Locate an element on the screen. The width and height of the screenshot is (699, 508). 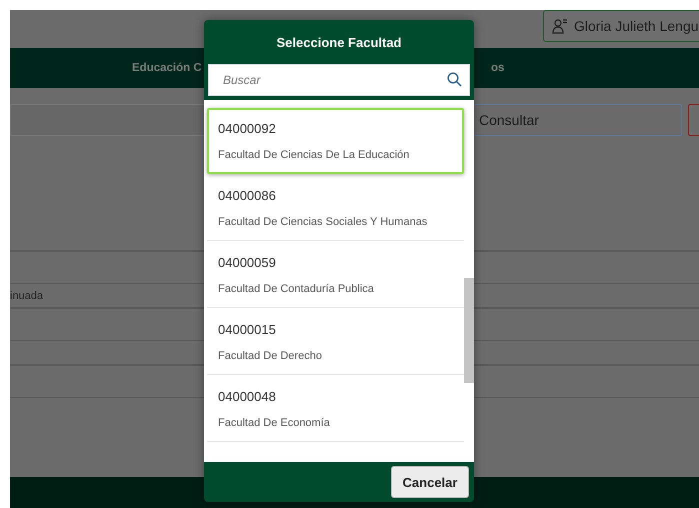
user-name: Gloria Julieth Lengu is located at coordinates (636, 26).